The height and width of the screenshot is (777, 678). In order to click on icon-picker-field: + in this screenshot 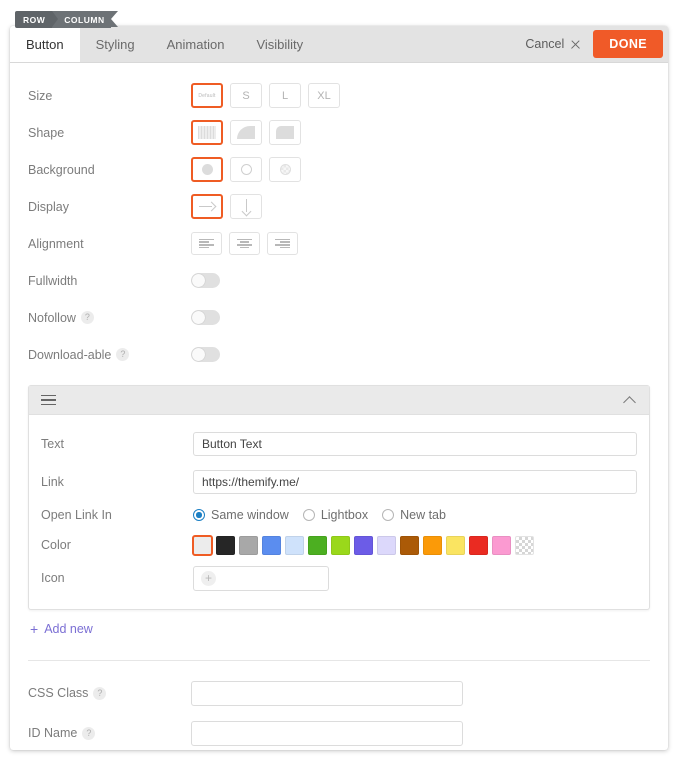, I will do `click(261, 578)`.